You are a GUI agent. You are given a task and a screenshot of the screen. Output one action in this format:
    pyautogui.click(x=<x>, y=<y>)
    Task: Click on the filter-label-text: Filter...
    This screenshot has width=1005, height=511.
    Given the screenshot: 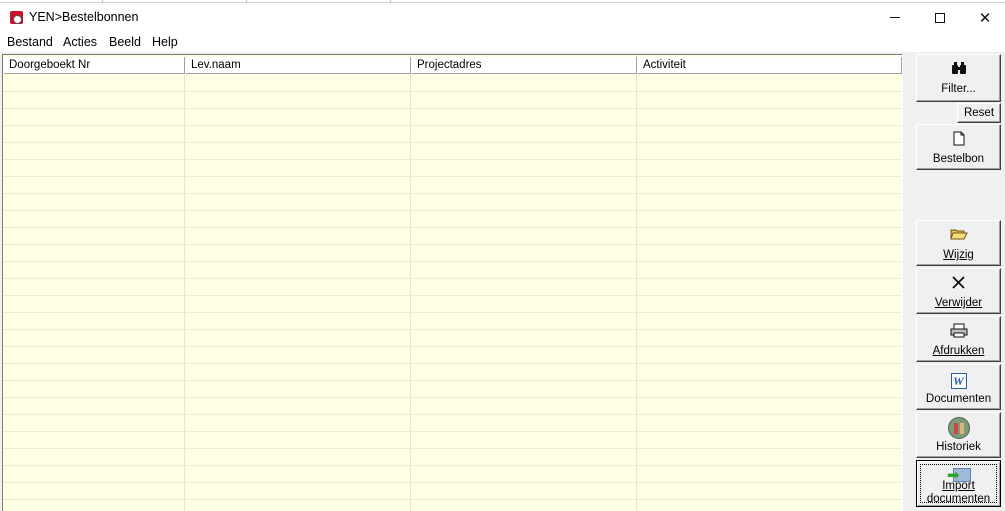 What is the action you would take?
    pyautogui.click(x=958, y=89)
    